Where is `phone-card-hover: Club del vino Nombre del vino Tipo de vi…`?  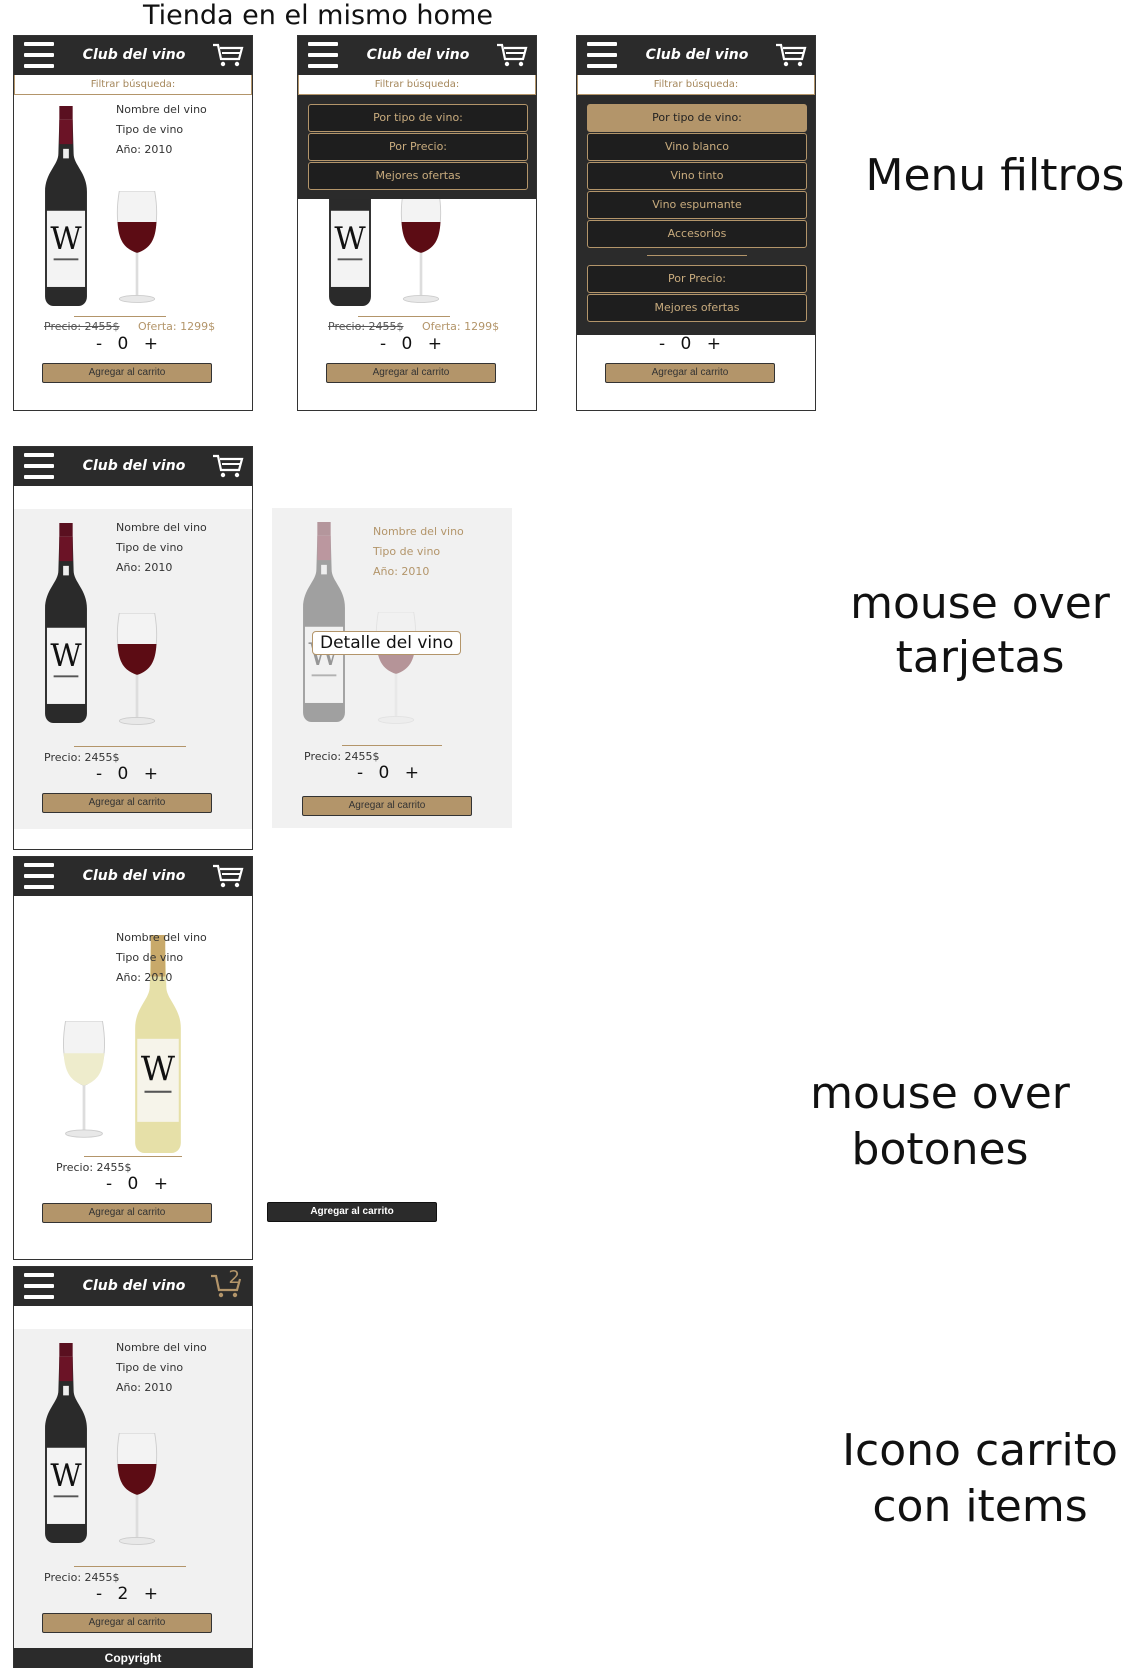 phone-card-hover: Club del vino Nombre del vino Tipo de vi… is located at coordinates (133, 648).